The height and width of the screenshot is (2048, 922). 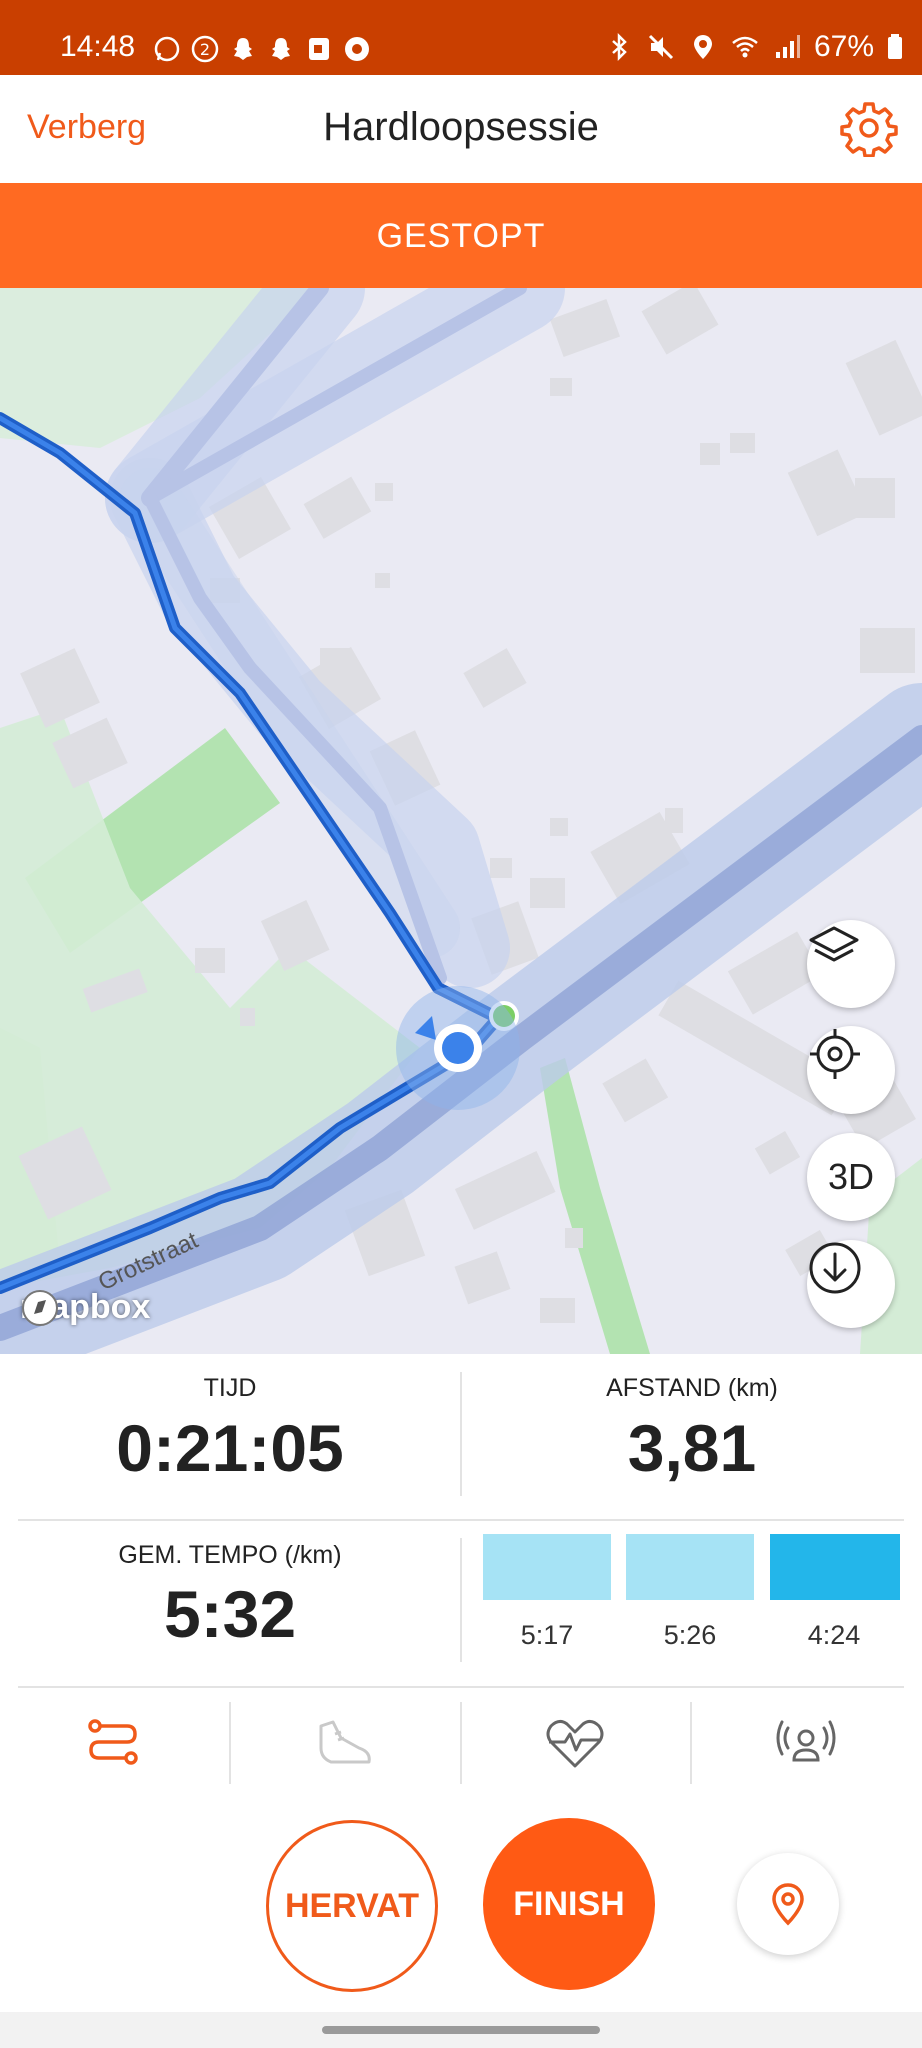 I want to click on paused-banner: GESTOPT, so click(x=461, y=235).